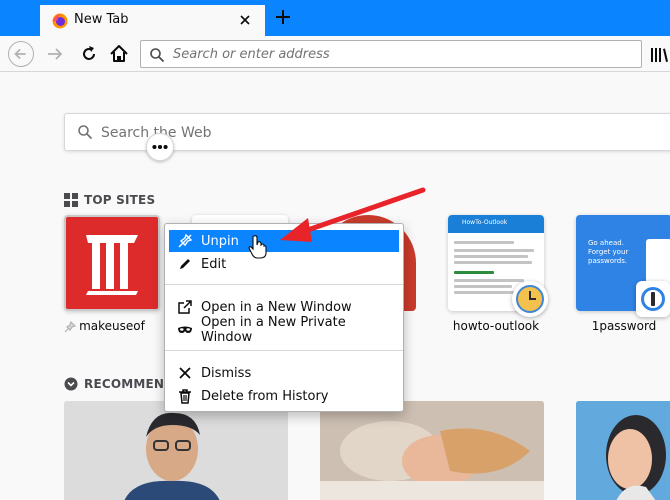 This screenshot has height=500, width=670. Describe the element at coordinates (284, 241) in the screenshot. I see `menu-item-unpin: Unpin` at that location.